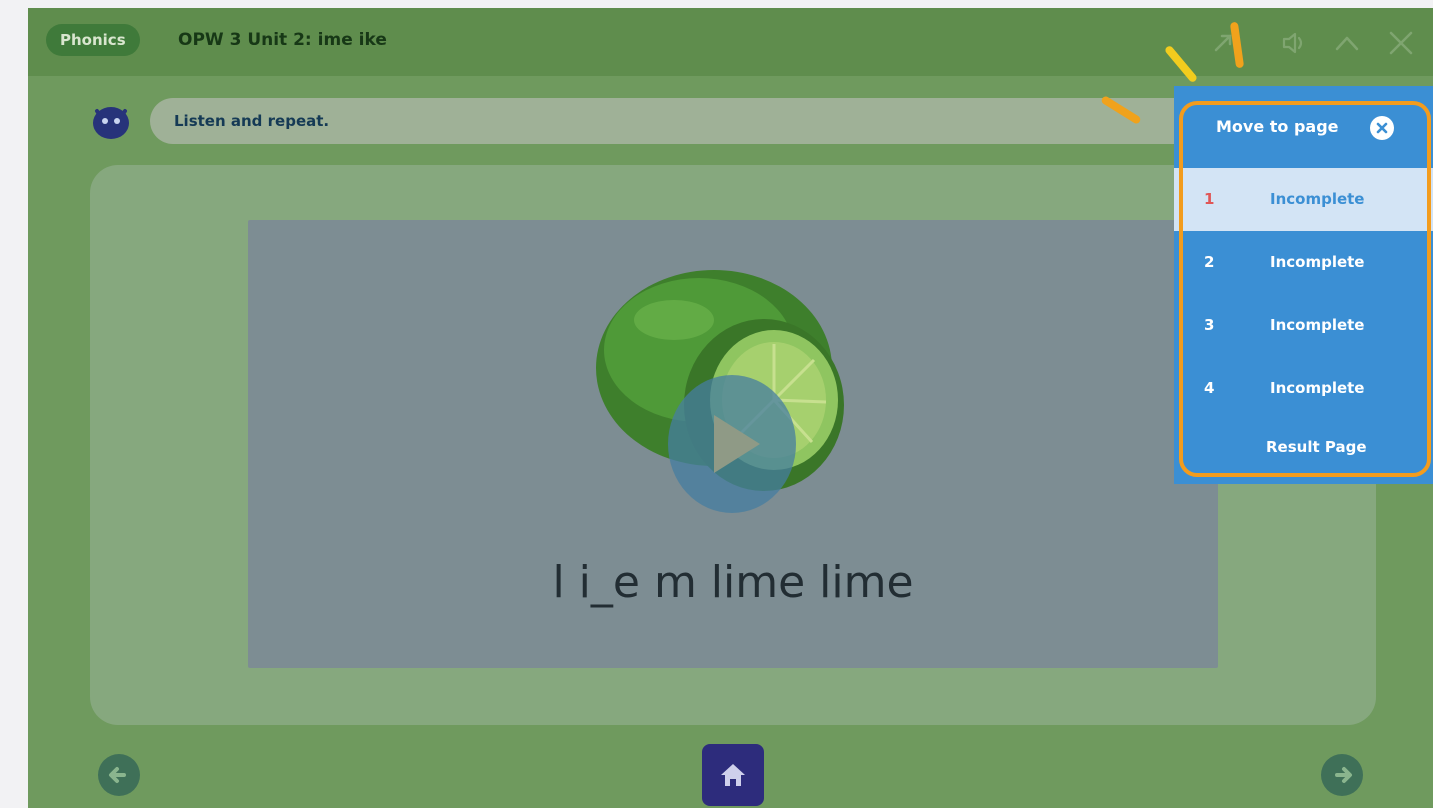  What do you see at coordinates (733, 582) in the screenshot?
I see `word-text: l i_e m lime lime` at bounding box center [733, 582].